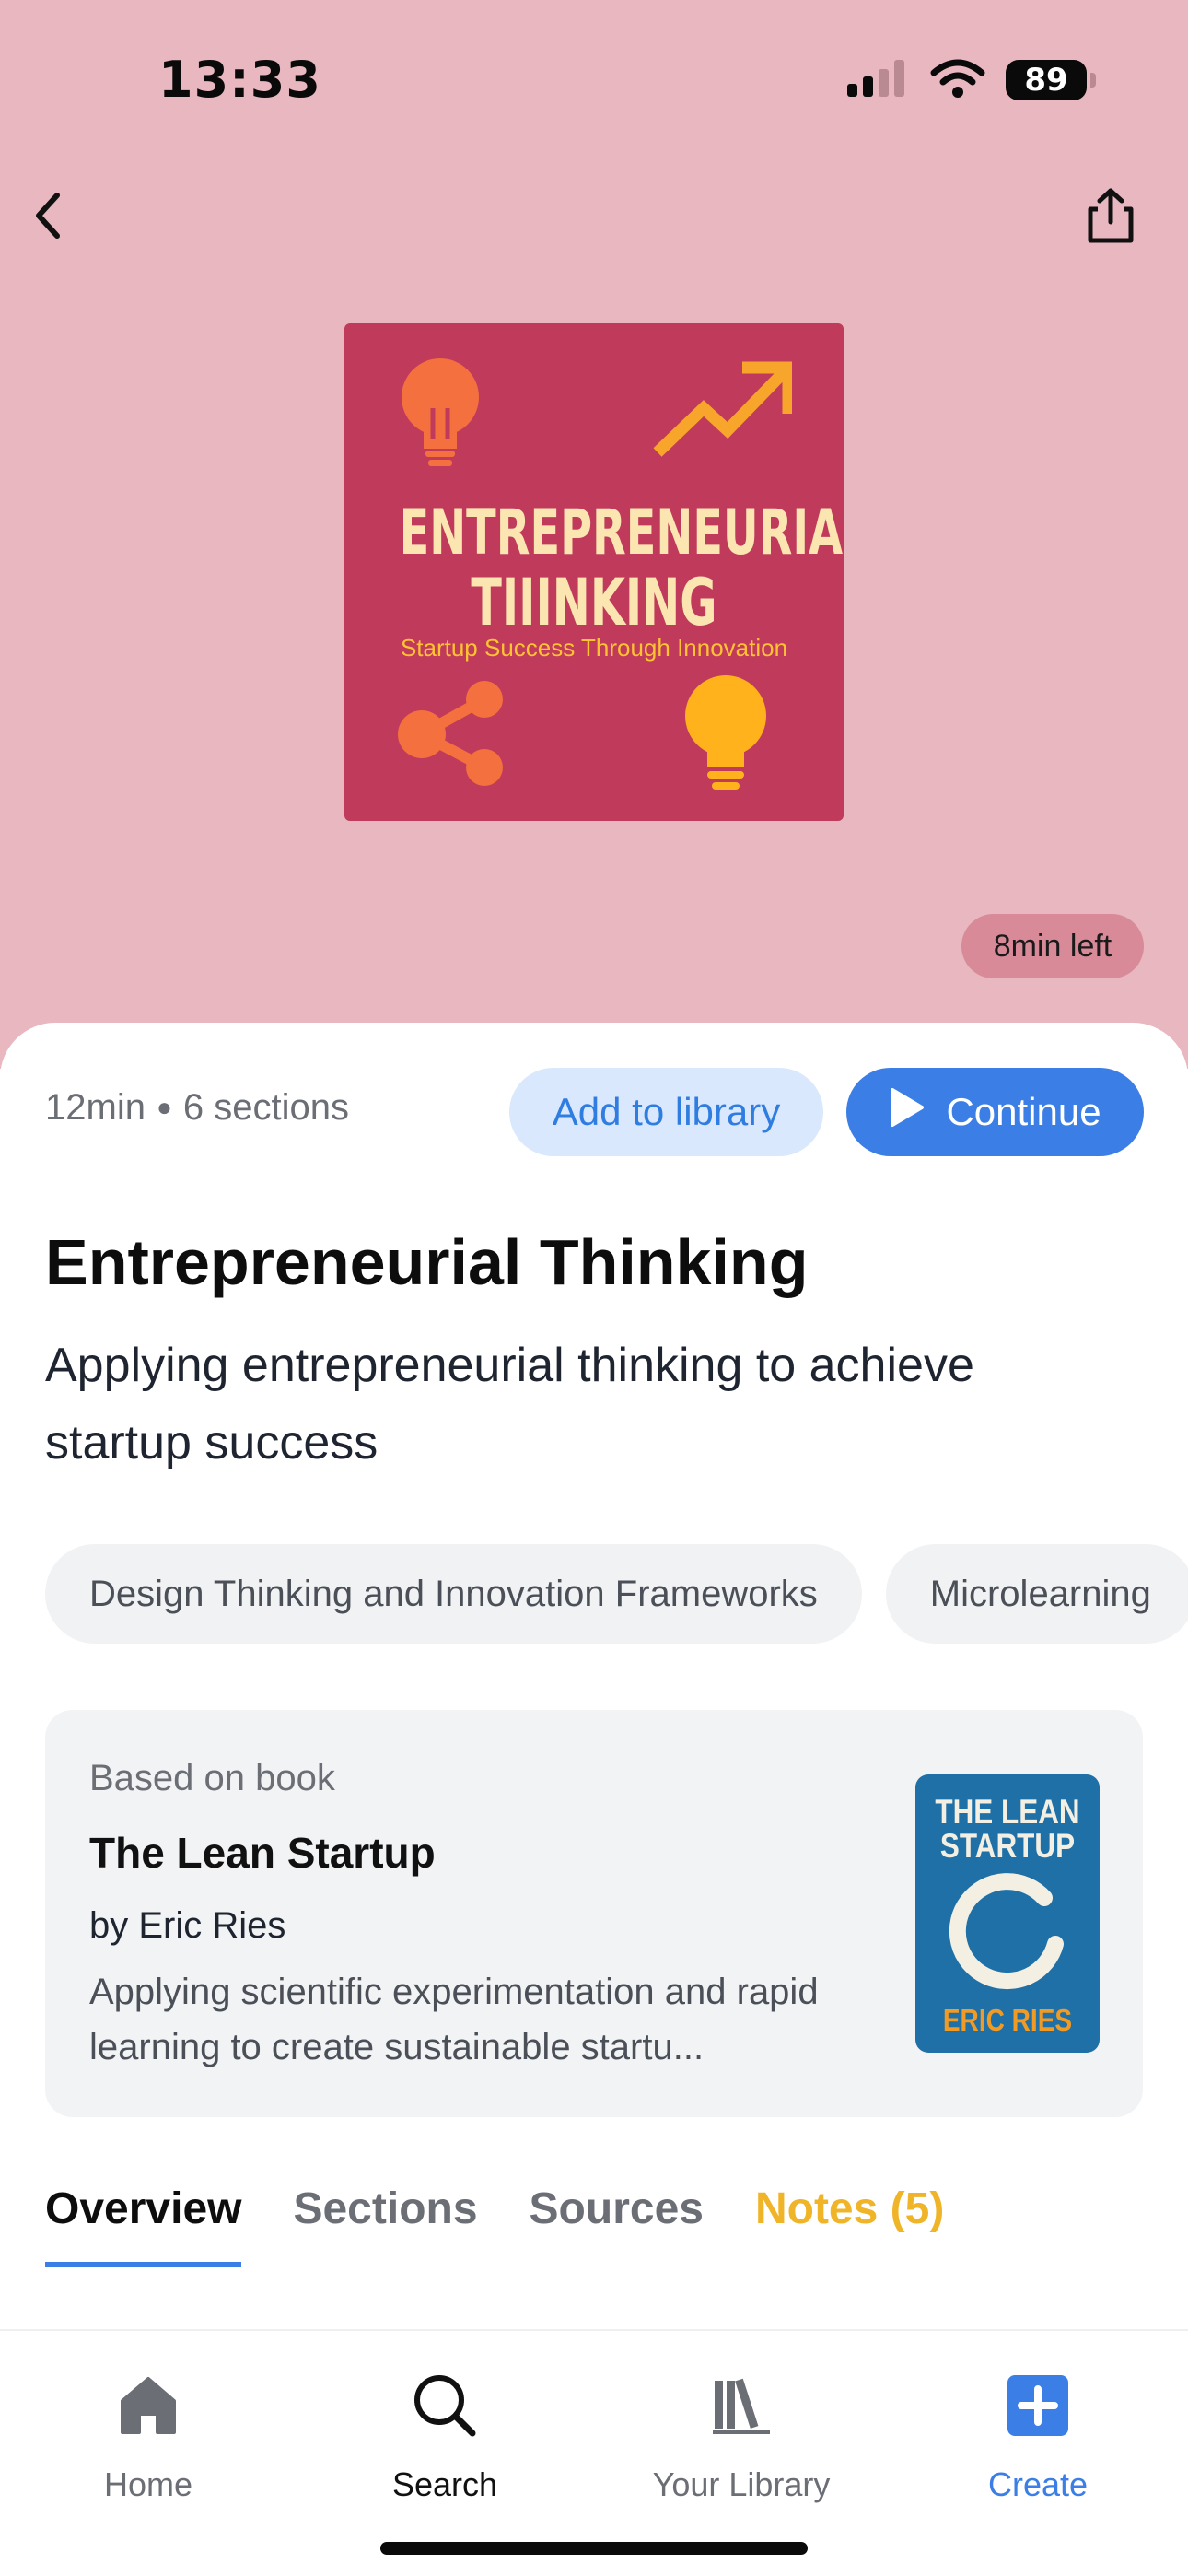  What do you see at coordinates (262, 1853) in the screenshot?
I see `book-title: The Lean Startup` at bounding box center [262, 1853].